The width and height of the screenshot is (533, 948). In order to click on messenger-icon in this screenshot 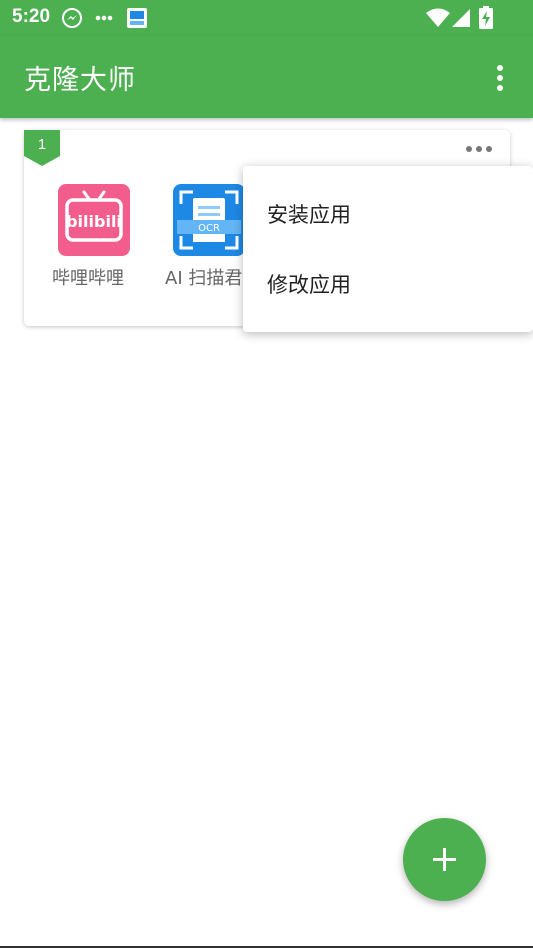, I will do `click(72, 18)`.